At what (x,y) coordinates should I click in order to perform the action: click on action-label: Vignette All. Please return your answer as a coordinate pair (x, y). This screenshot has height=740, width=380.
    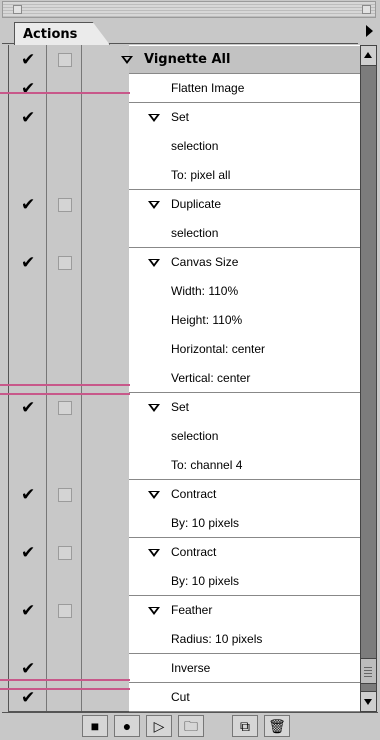
    Looking at the image, I should click on (187, 59).